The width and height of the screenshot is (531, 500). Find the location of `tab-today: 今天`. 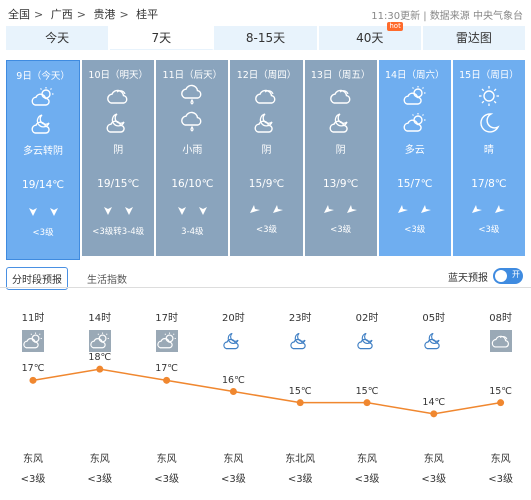

tab-today: 今天 is located at coordinates (58, 38).